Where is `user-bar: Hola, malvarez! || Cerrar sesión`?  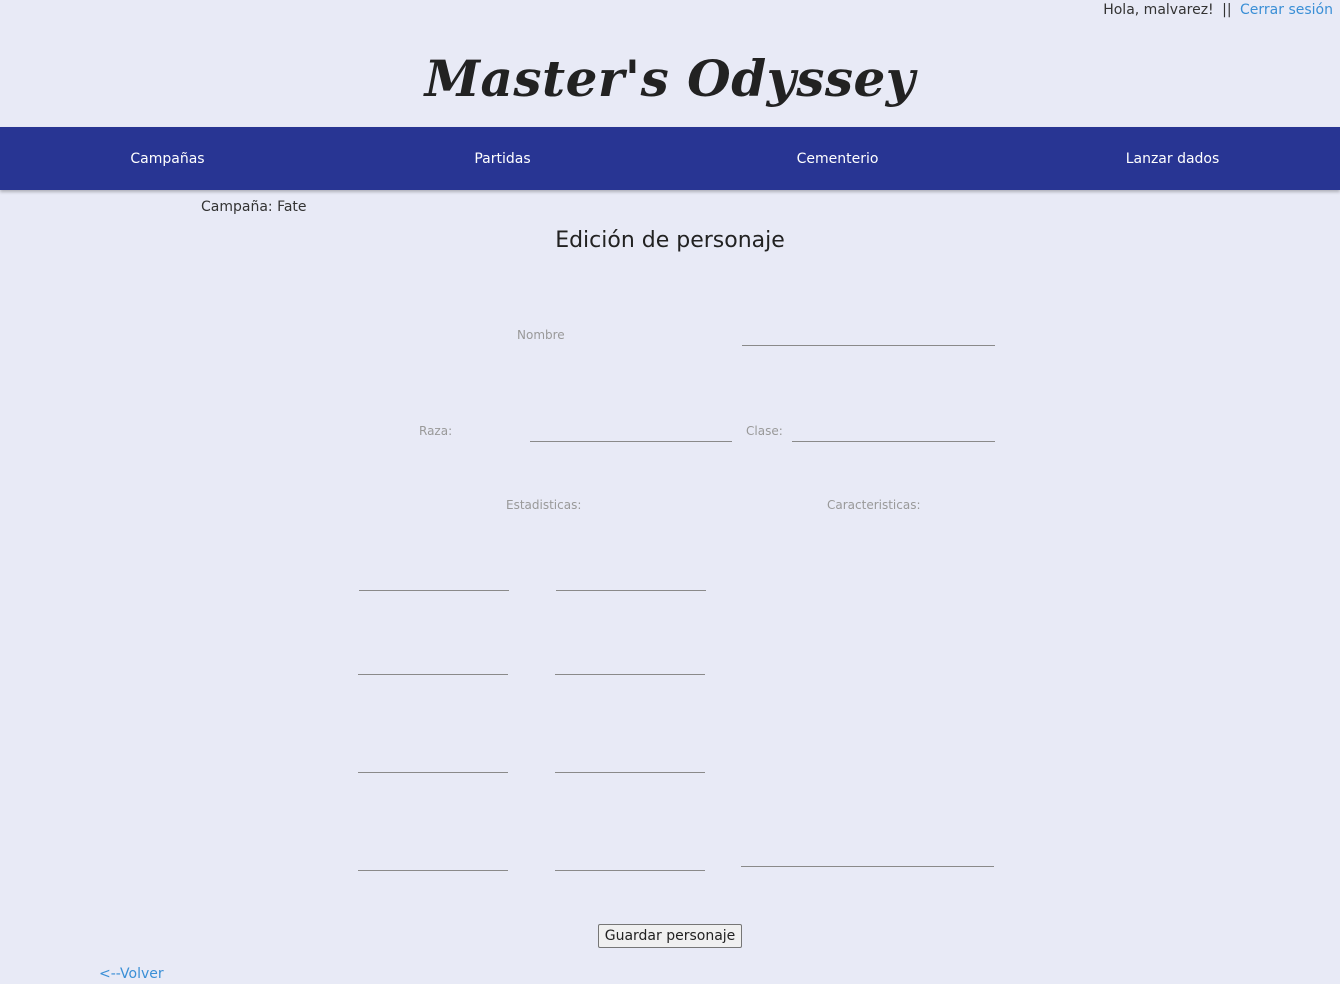 user-bar: Hola, malvarez! || Cerrar sesión is located at coordinates (1218, 10).